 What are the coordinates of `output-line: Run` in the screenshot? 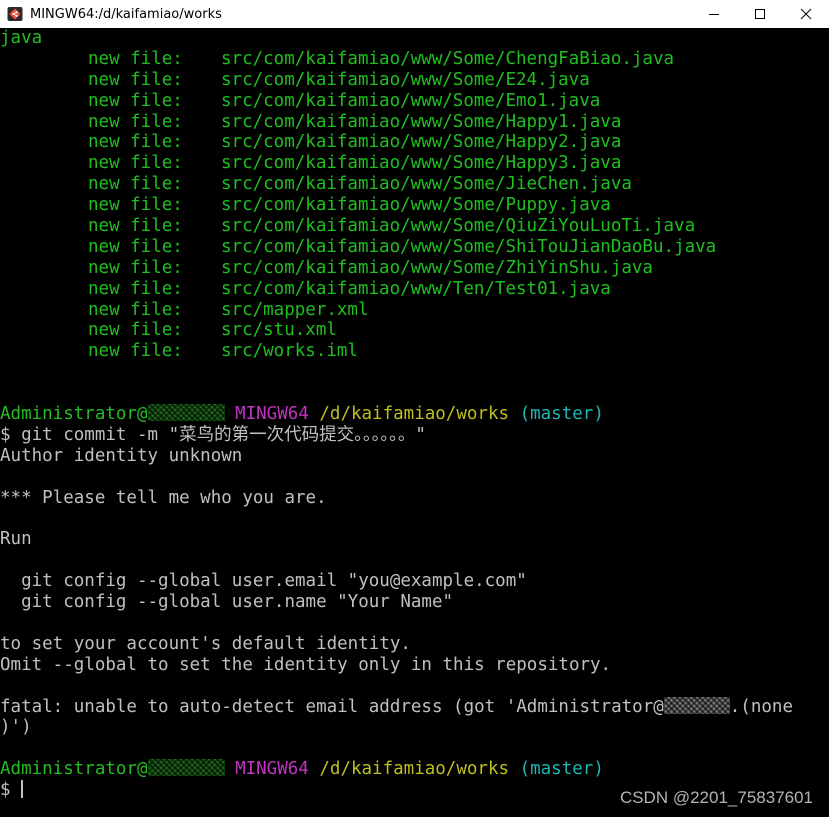 It's located at (16, 539).